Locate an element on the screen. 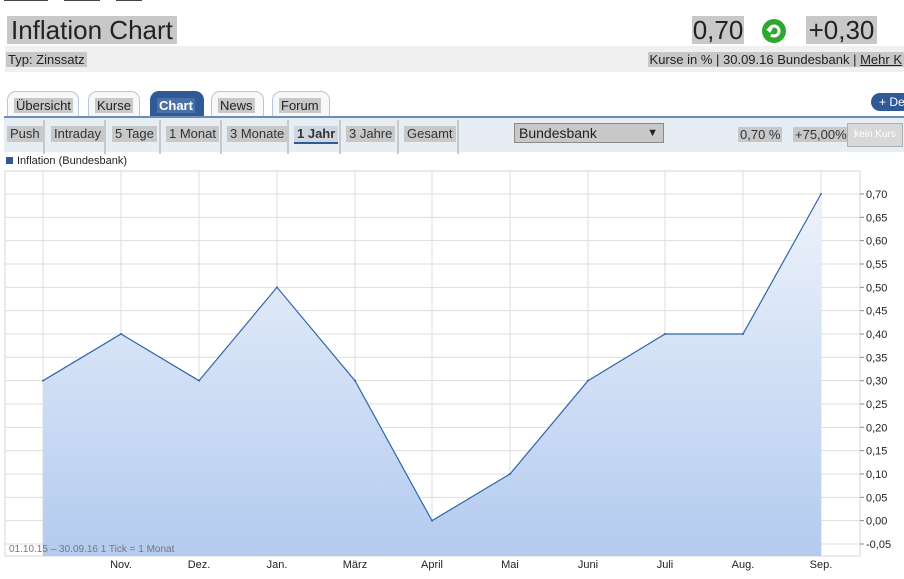 The image size is (904, 579). y-tick-label: 0,45 is located at coordinates (876, 312).